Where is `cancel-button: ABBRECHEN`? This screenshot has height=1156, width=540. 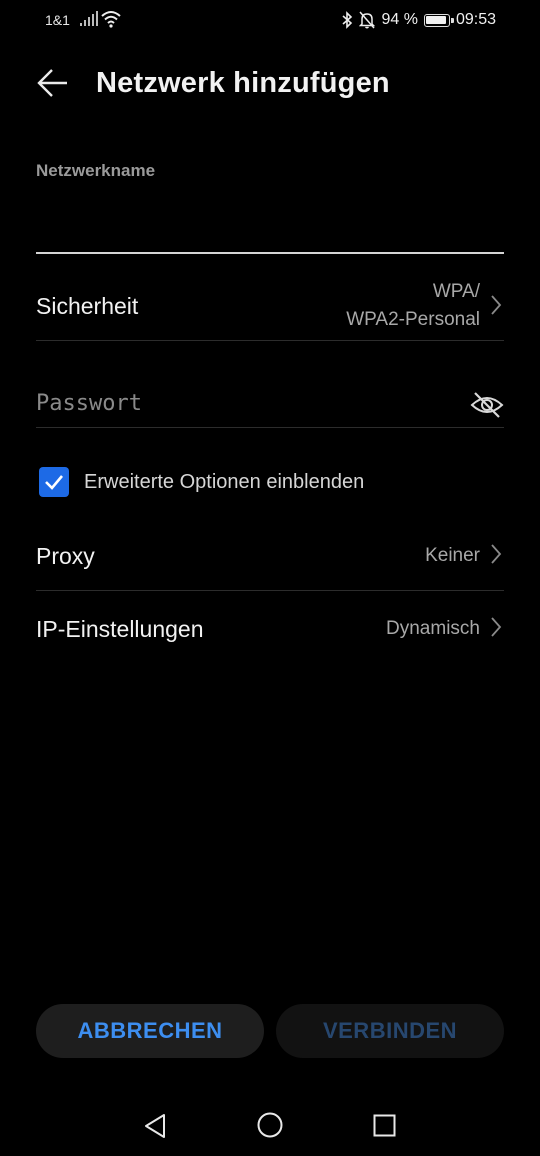 cancel-button: ABBRECHEN is located at coordinates (150, 1031).